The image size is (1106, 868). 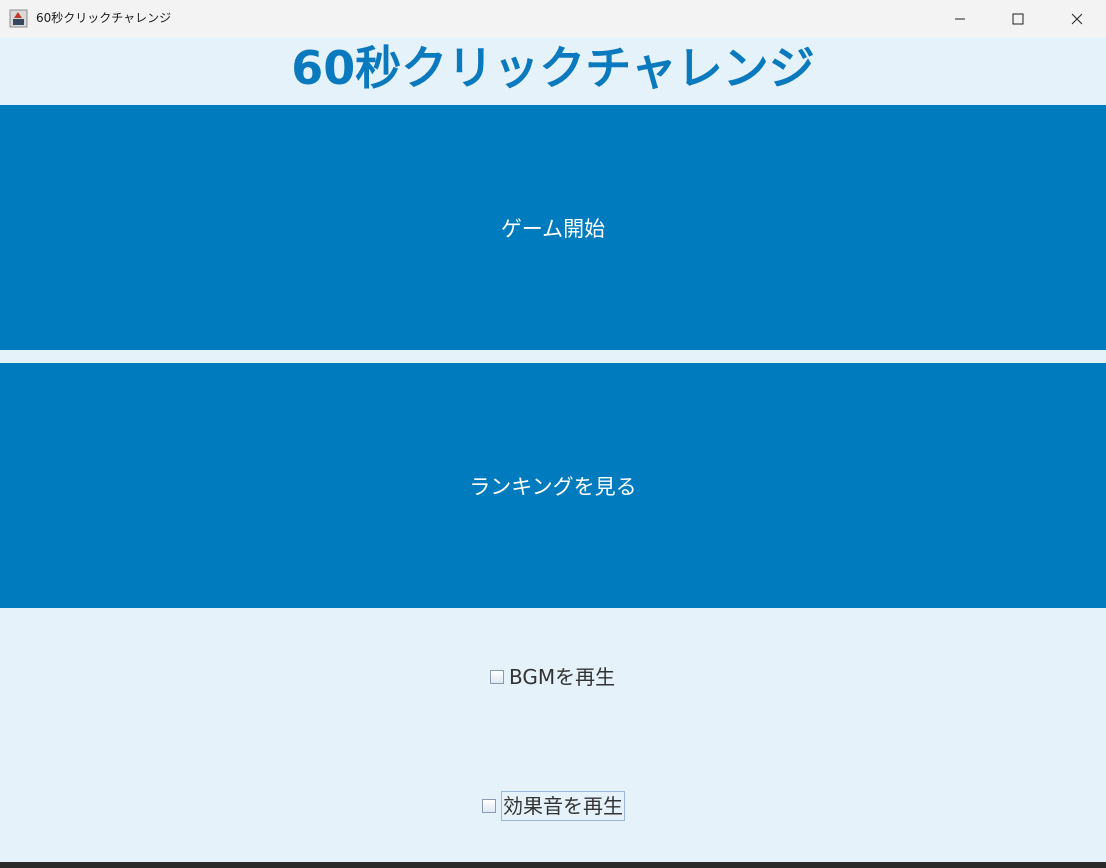 I want to click on view-ranking-label: ランキングを見る, so click(x=553, y=486).